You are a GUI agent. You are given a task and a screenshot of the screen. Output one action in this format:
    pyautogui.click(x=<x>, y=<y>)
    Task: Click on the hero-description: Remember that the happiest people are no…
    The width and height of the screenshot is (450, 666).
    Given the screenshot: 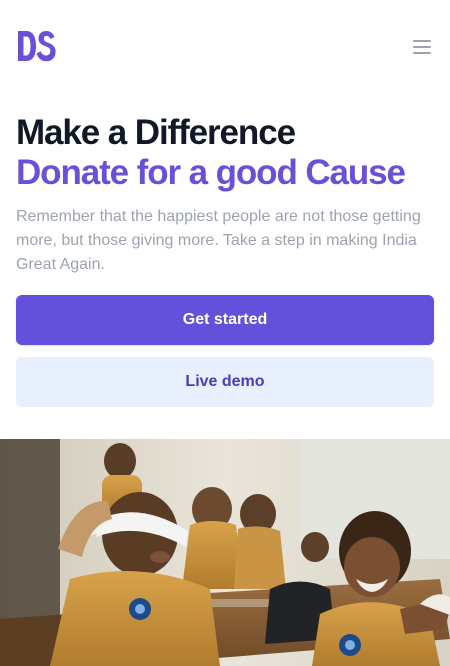 What is the action you would take?
    pyautogui.click(x=218, y=240)
    